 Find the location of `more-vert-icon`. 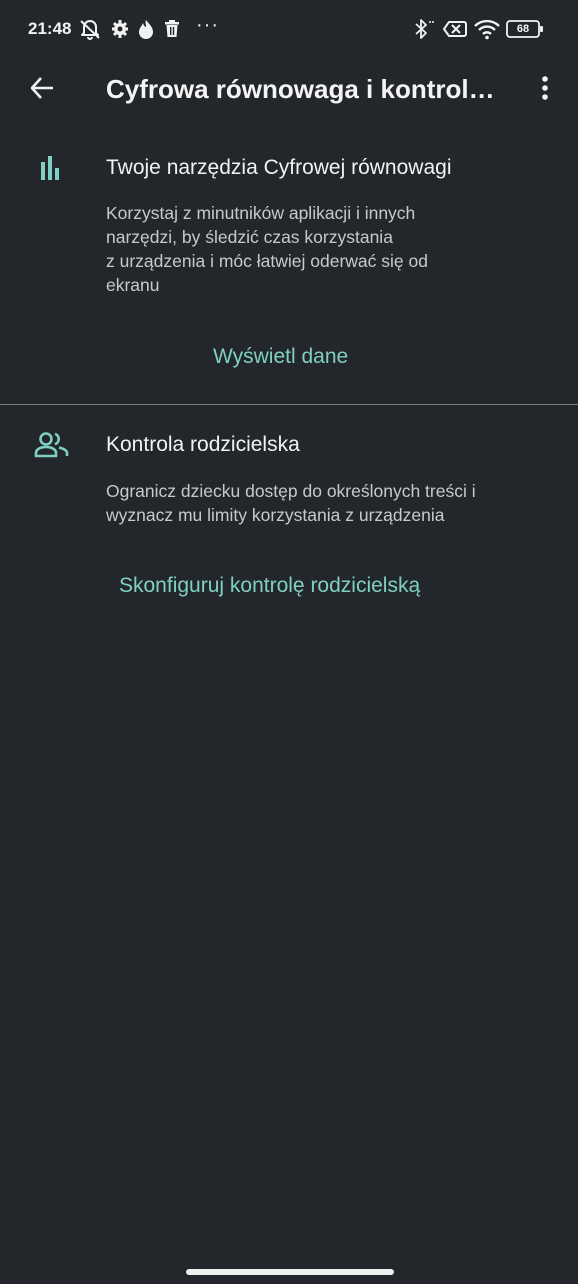

more-vert-icon is located at coordinates (545, 90).